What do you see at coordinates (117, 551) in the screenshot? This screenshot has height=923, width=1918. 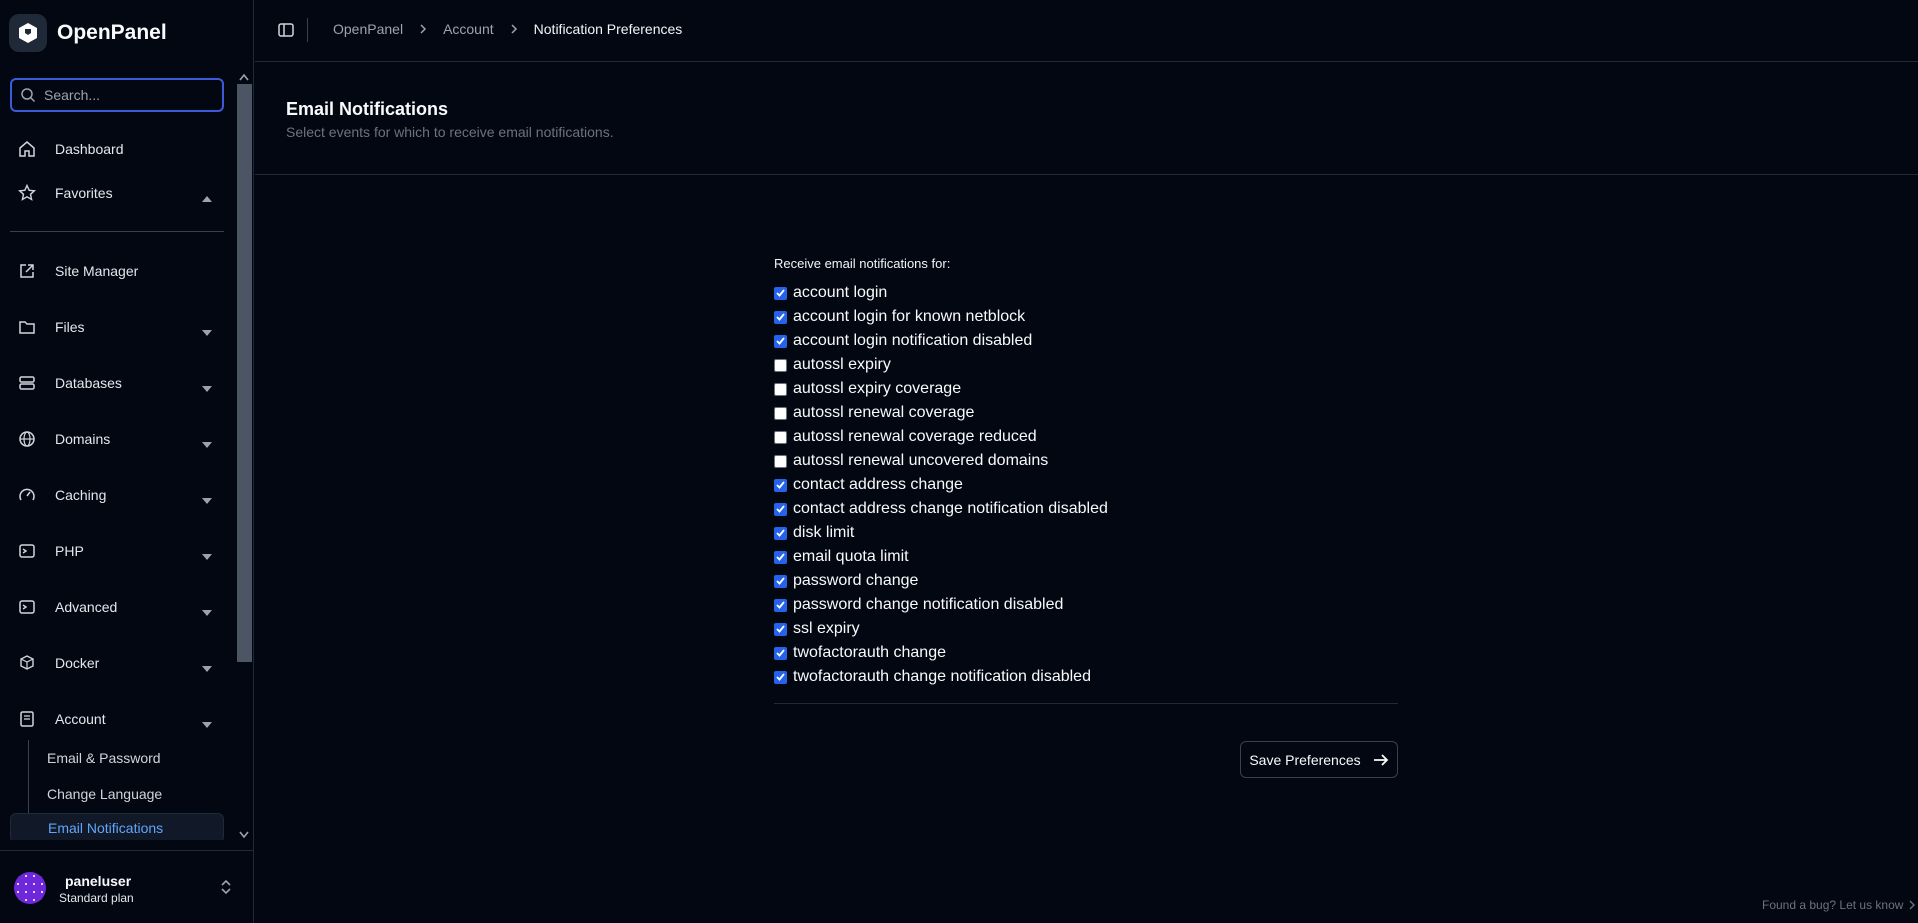 I see `sidebar-item-php: PHP` at bounding box center [117, 551].